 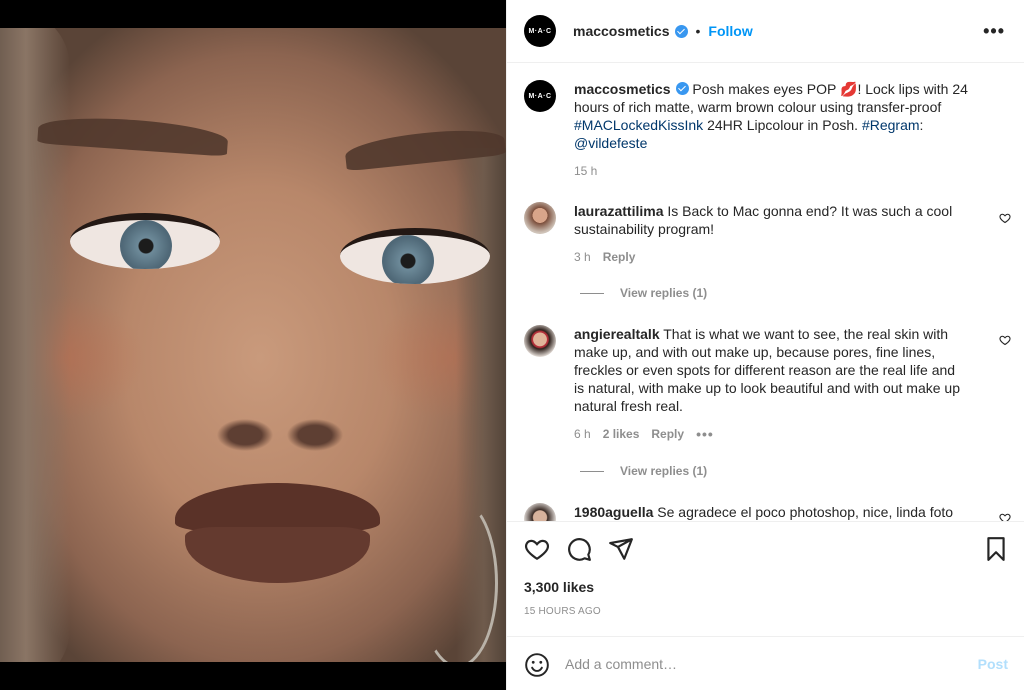 I want to click on comment-username: laurazattilima, so click(x=618, y=211).